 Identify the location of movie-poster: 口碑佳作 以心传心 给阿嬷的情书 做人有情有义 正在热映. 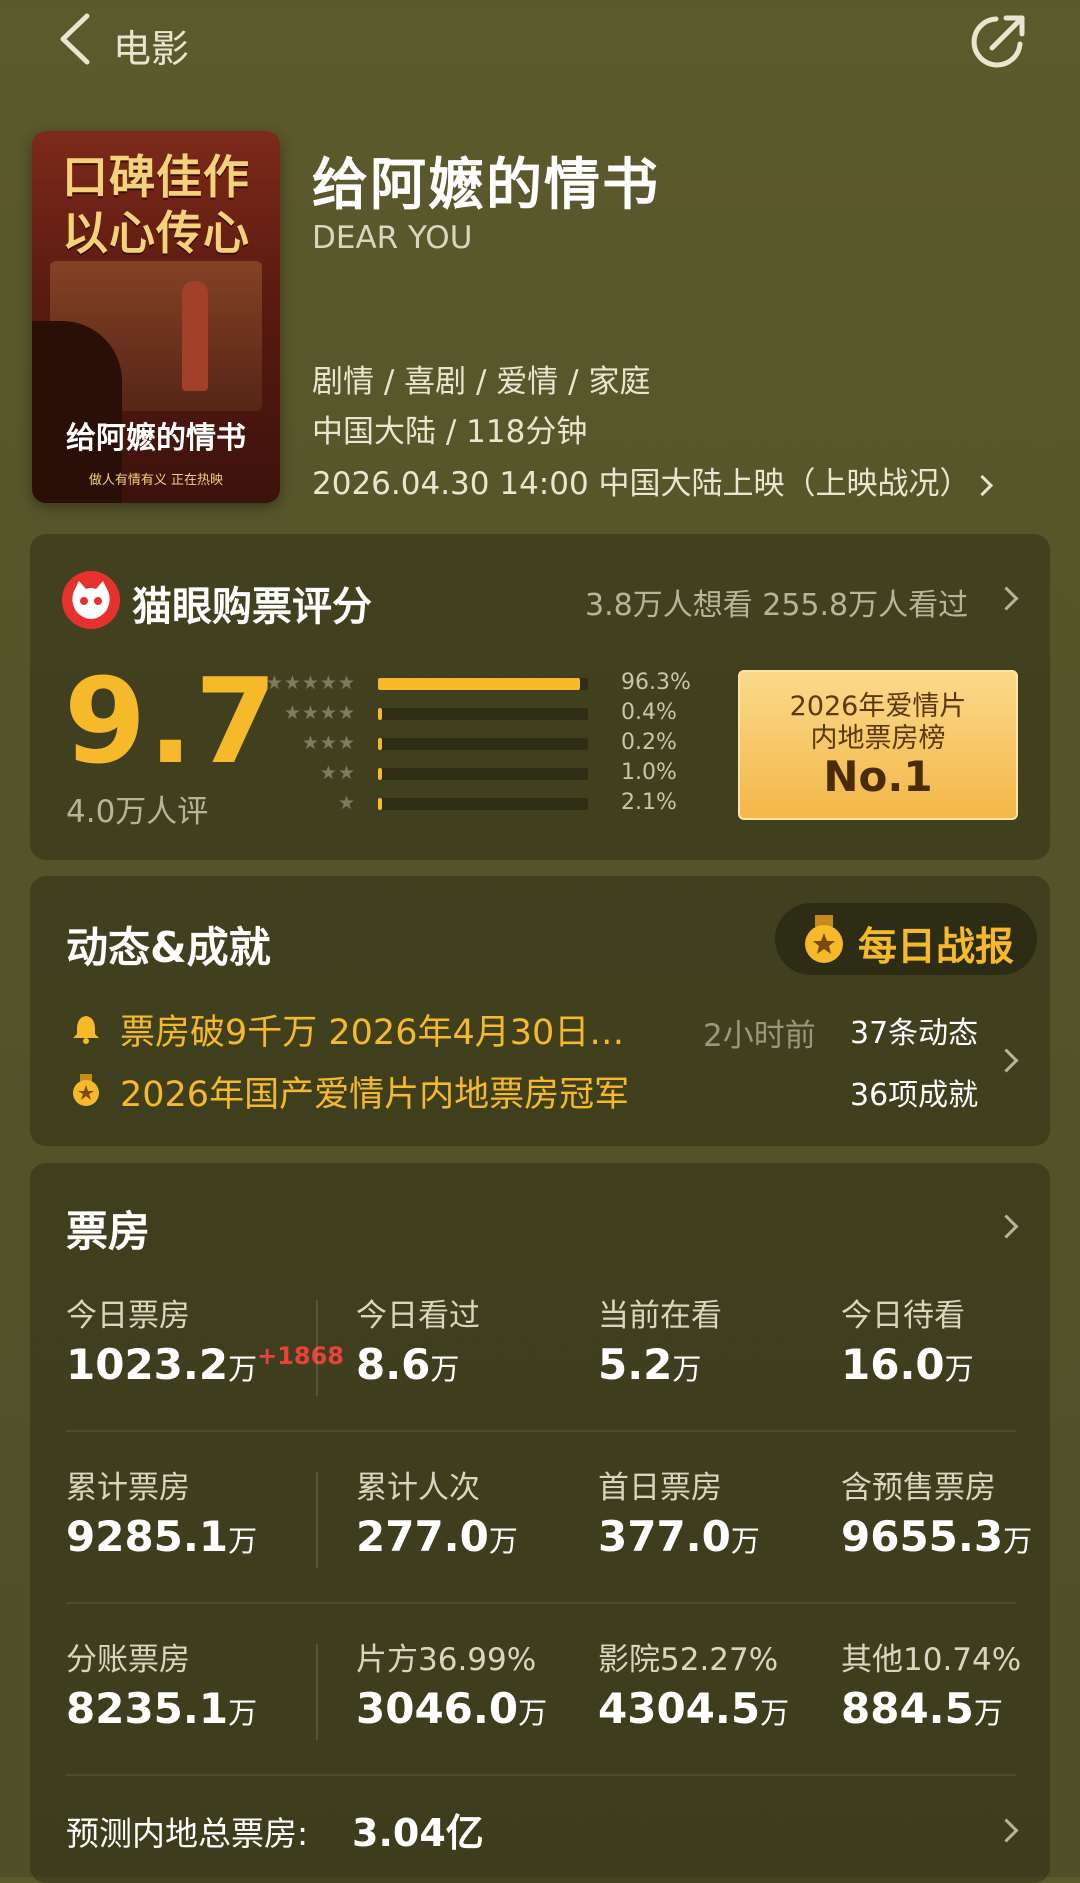
(156, 317).